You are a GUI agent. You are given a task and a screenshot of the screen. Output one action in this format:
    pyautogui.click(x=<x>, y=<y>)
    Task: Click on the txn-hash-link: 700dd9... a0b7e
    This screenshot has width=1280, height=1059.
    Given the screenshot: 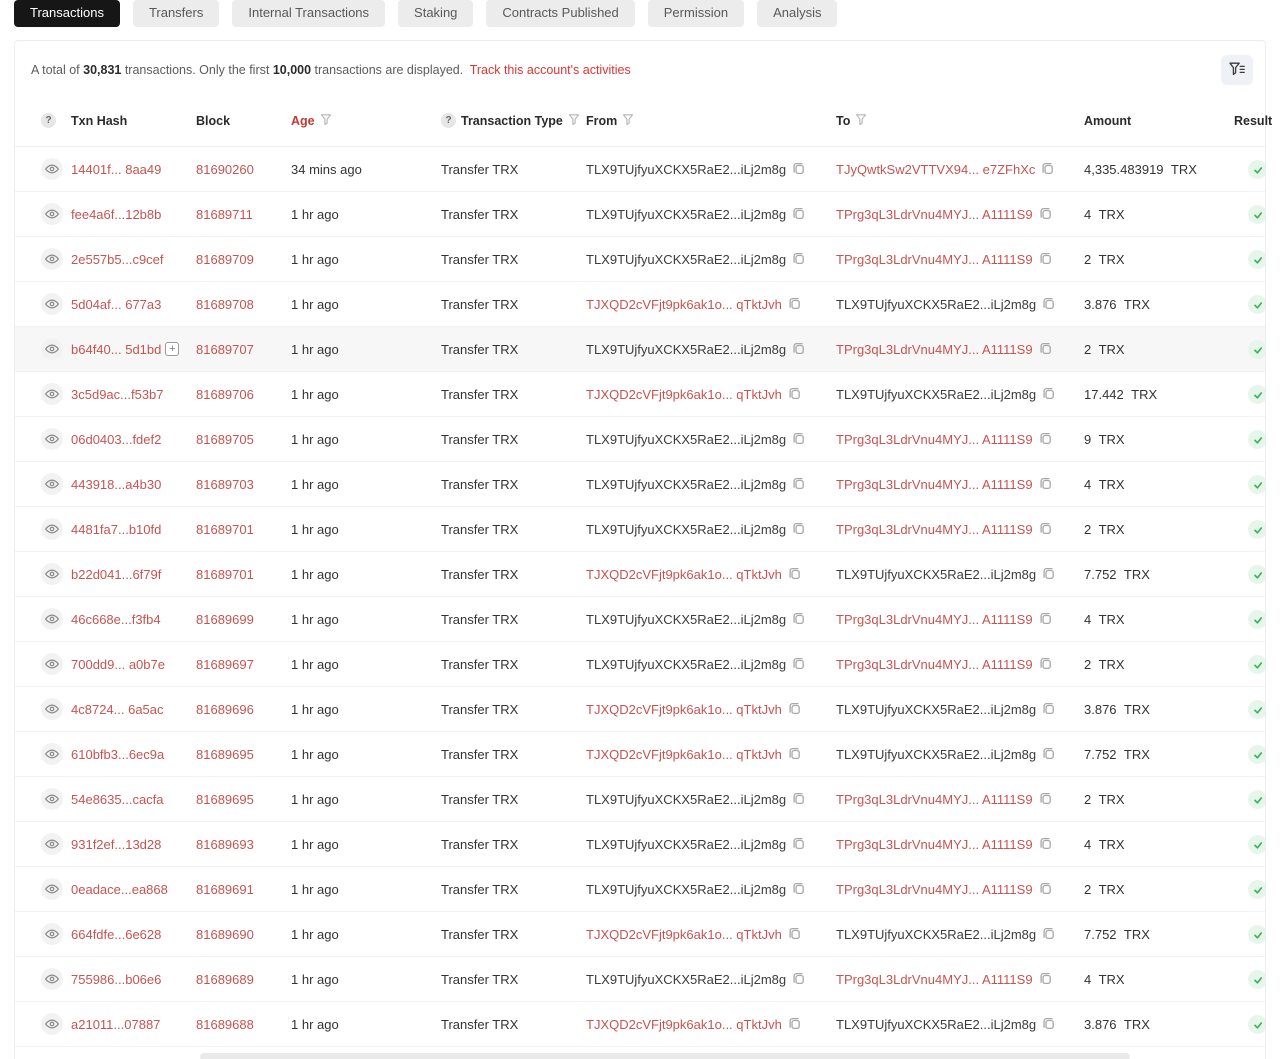 What is the action you would take?
    pyautogui.click(x=118, y=664)
    